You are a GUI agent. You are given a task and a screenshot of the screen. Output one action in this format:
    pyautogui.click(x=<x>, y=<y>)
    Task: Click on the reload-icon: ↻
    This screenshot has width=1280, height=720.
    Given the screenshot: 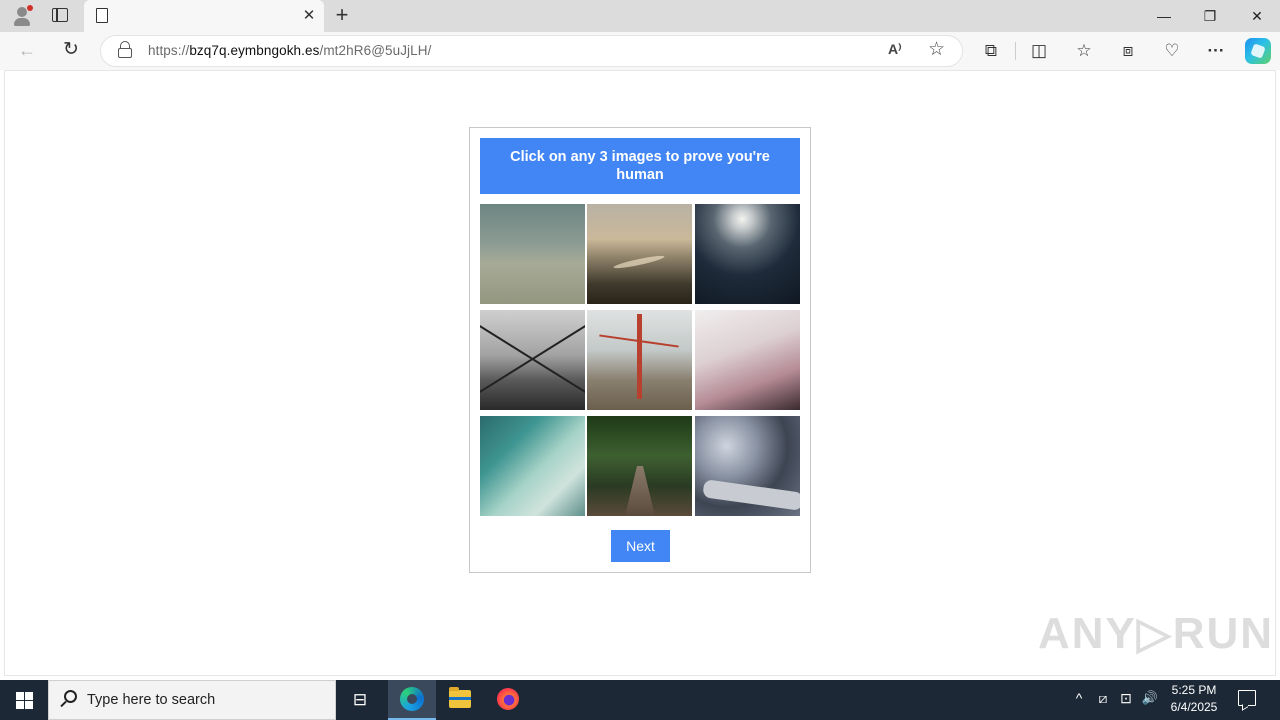 What is the action you would take?
    pyautogui.click(x=71, y=50)
    